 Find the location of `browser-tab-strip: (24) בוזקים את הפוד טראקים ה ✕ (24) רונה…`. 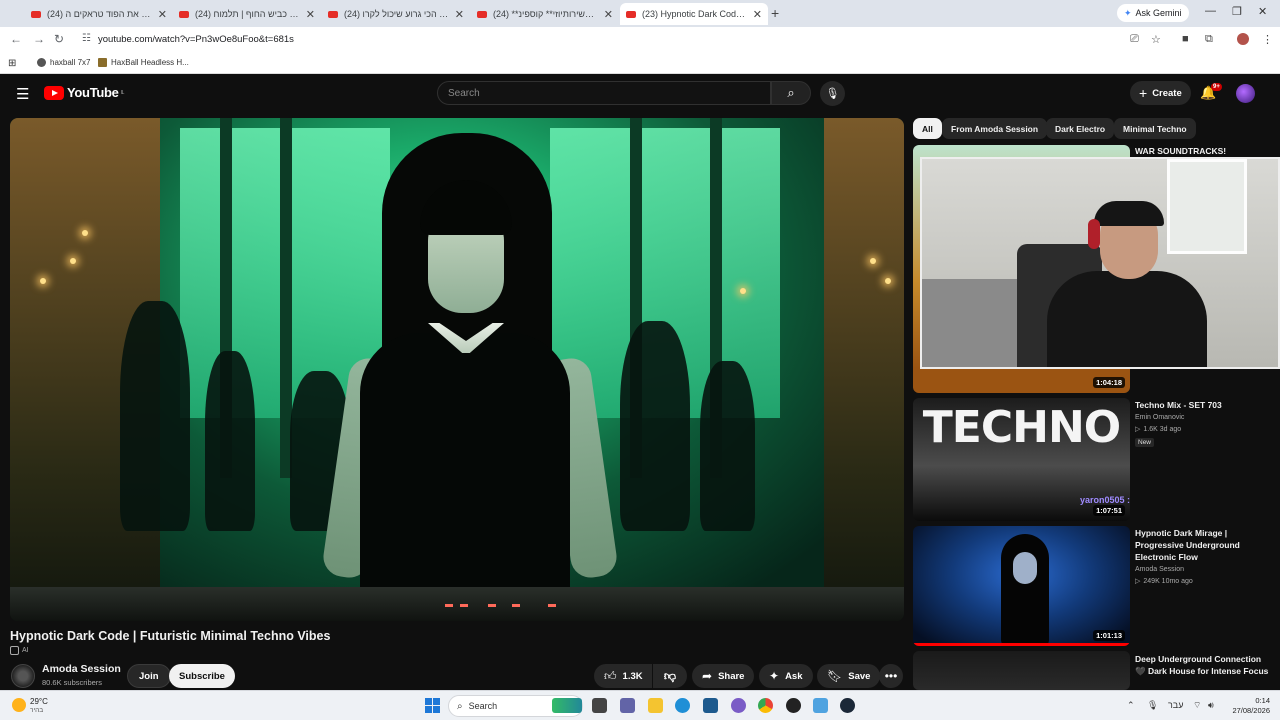

browser-tab-strip: (24) בוזקים את הפוד טראקים ה ✕ (24) רונה… is located at coordinates (640, 13).